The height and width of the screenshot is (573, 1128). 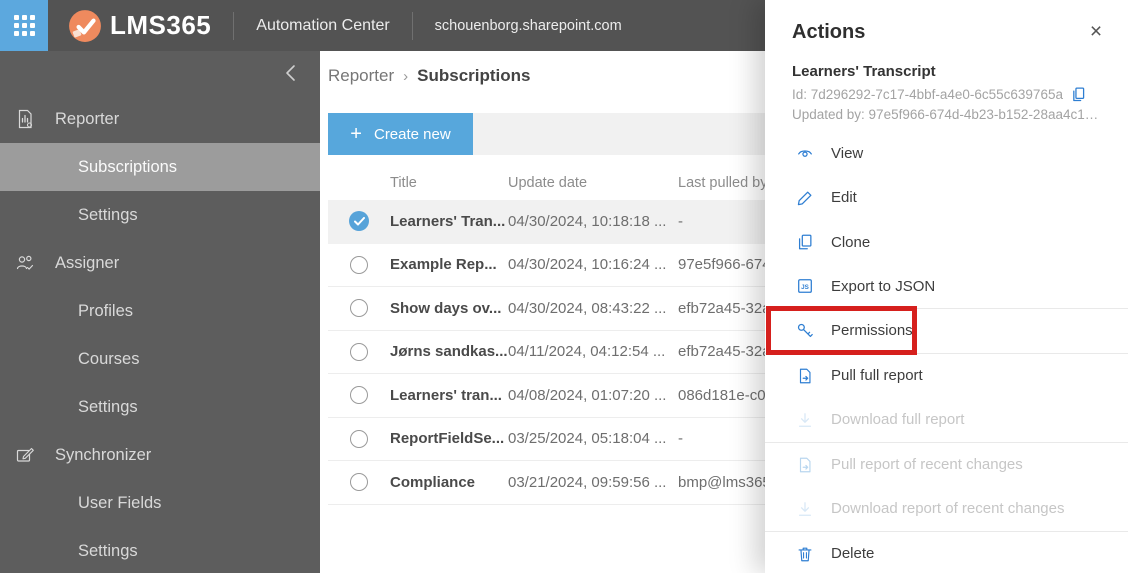 What do you see at coordinates (593, 183) in the screenshot?
I see `header-update-date: Update date` at bounding box center [593, 183].